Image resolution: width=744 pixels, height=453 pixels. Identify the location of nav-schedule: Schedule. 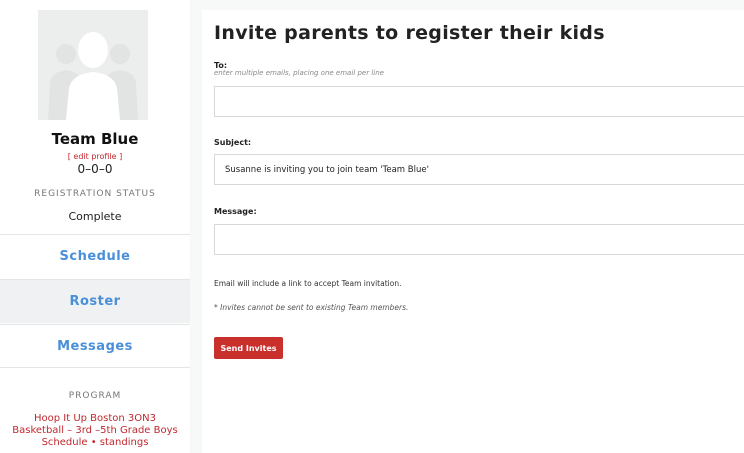
(95, 256).